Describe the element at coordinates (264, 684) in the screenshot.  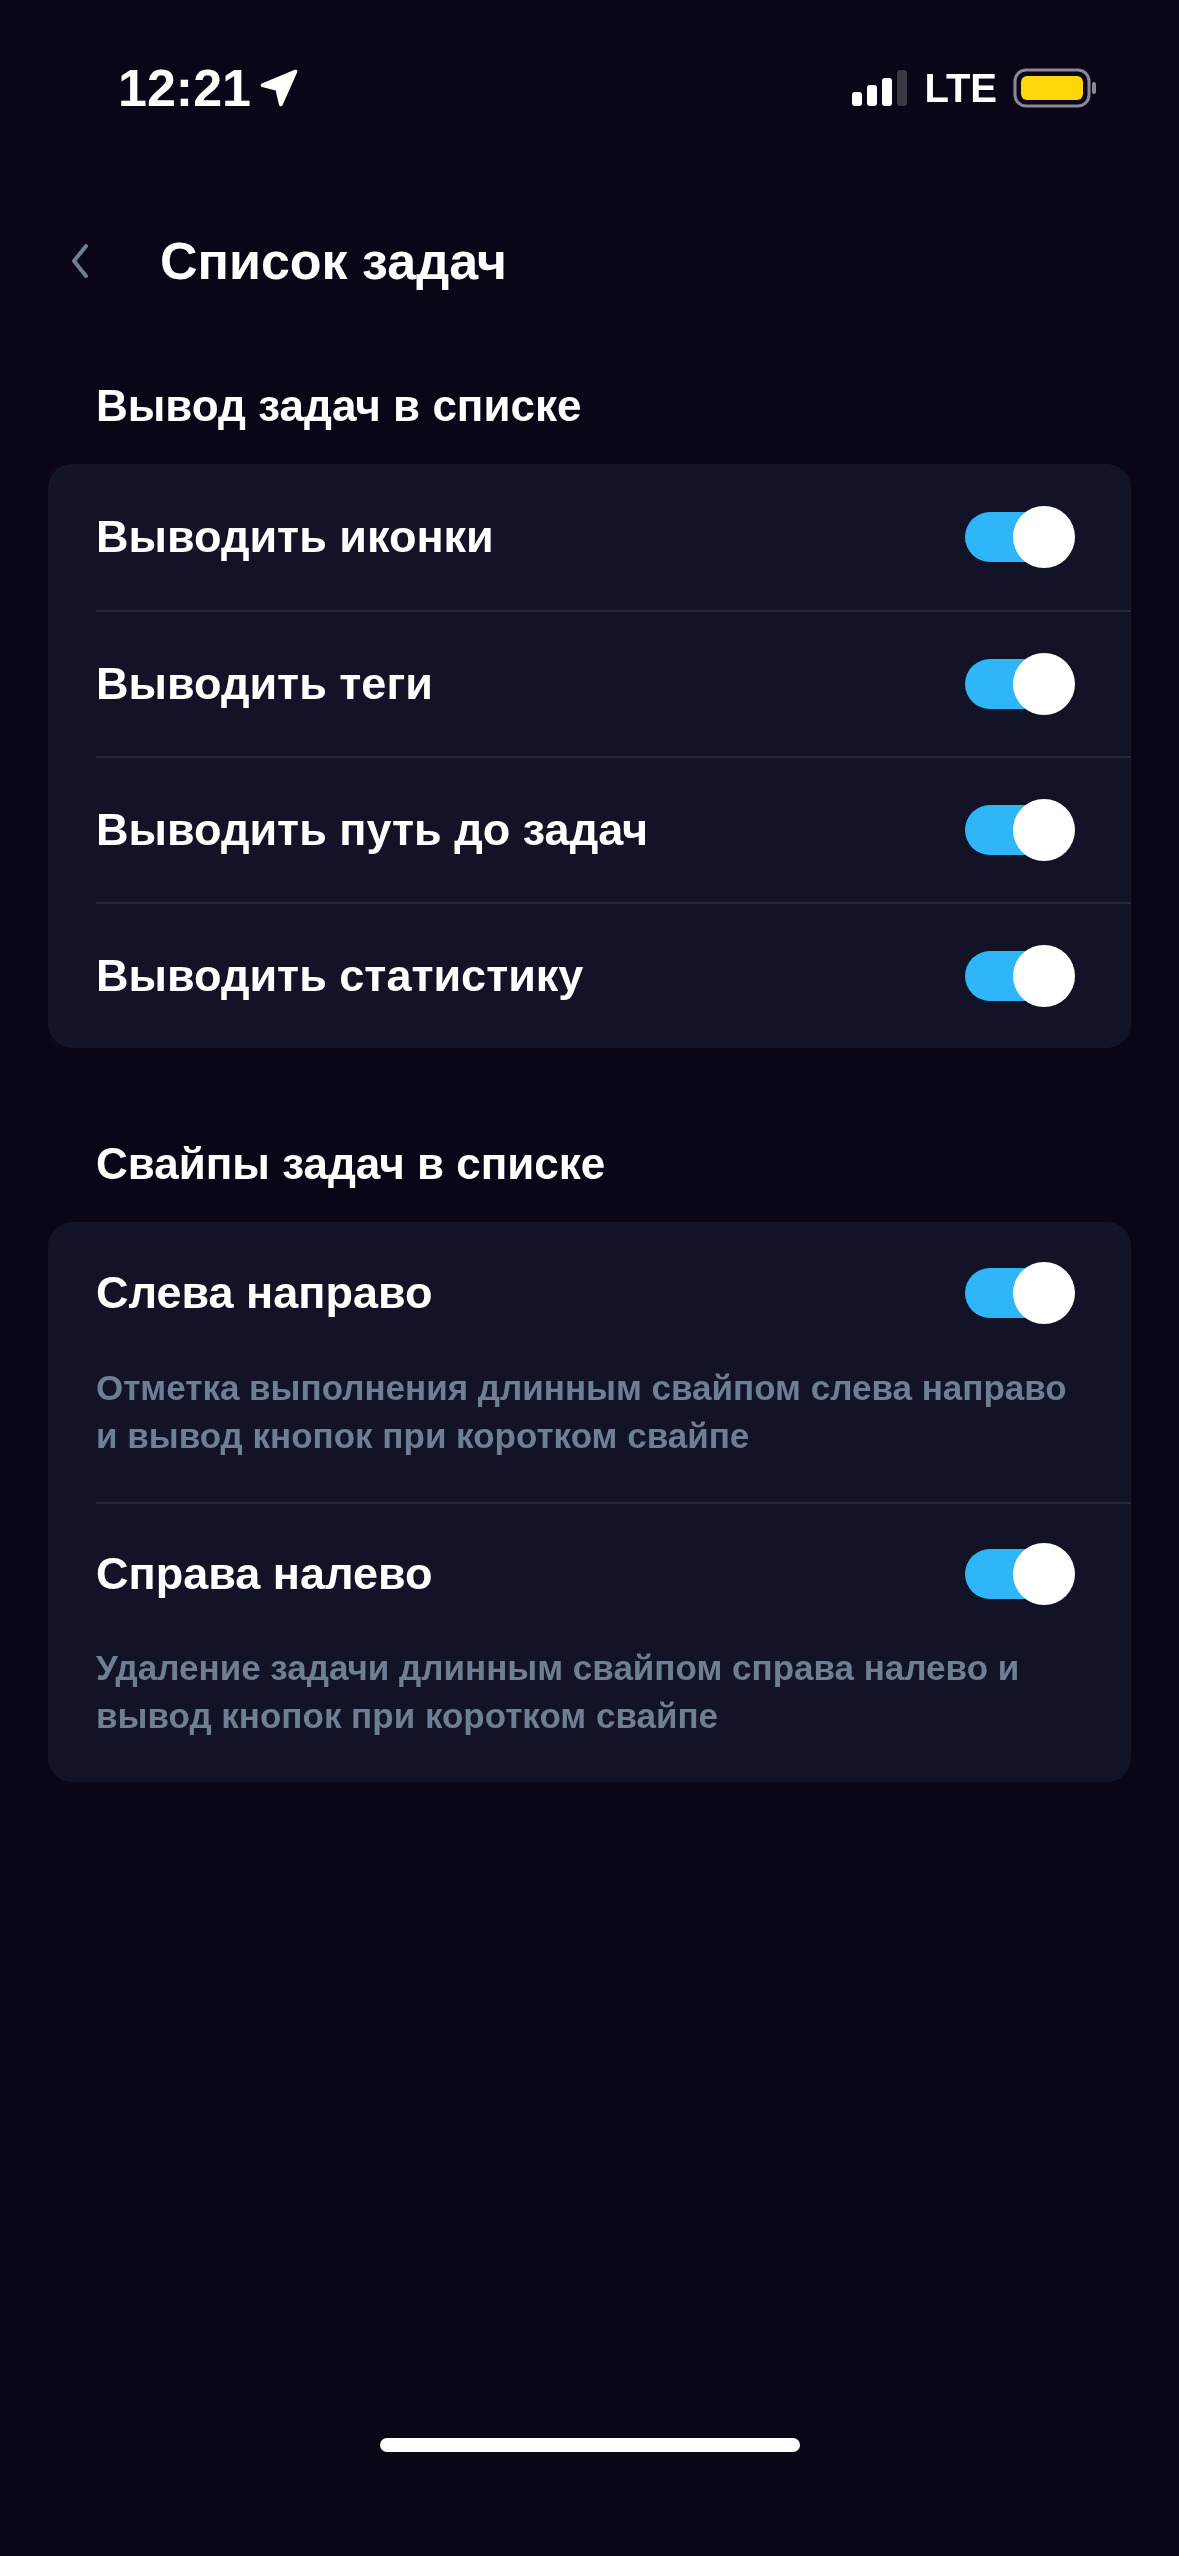
I see `setting-label: Выводить теги` at that location.